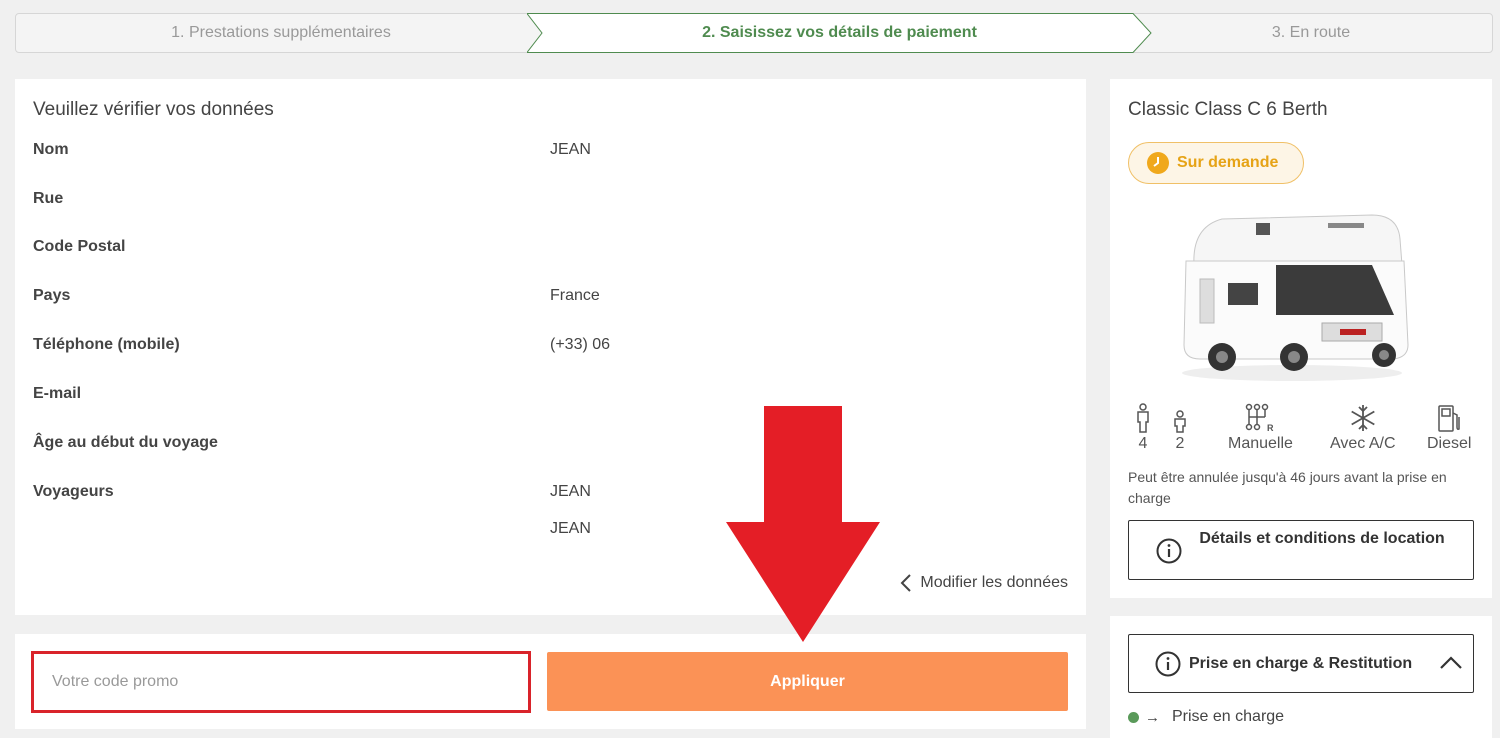 The width and height of the screenshot is (1500, 738). I want to click on feature-adults: 4, so click(1143, 428).